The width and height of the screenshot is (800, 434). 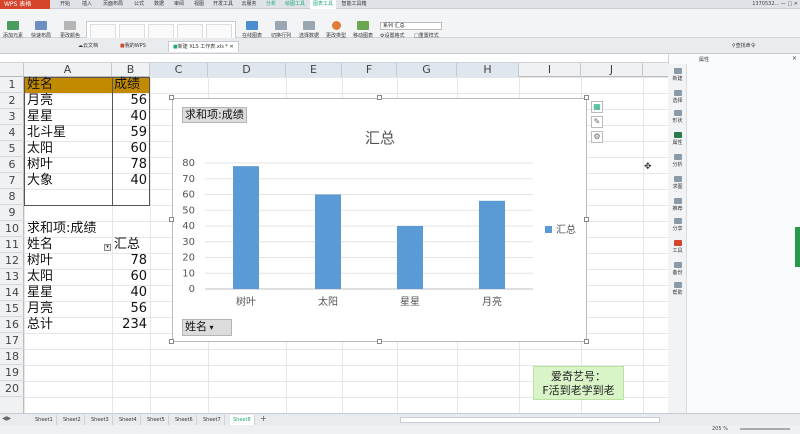 I want to click on row-header: 7, so click(x=12, y=181).